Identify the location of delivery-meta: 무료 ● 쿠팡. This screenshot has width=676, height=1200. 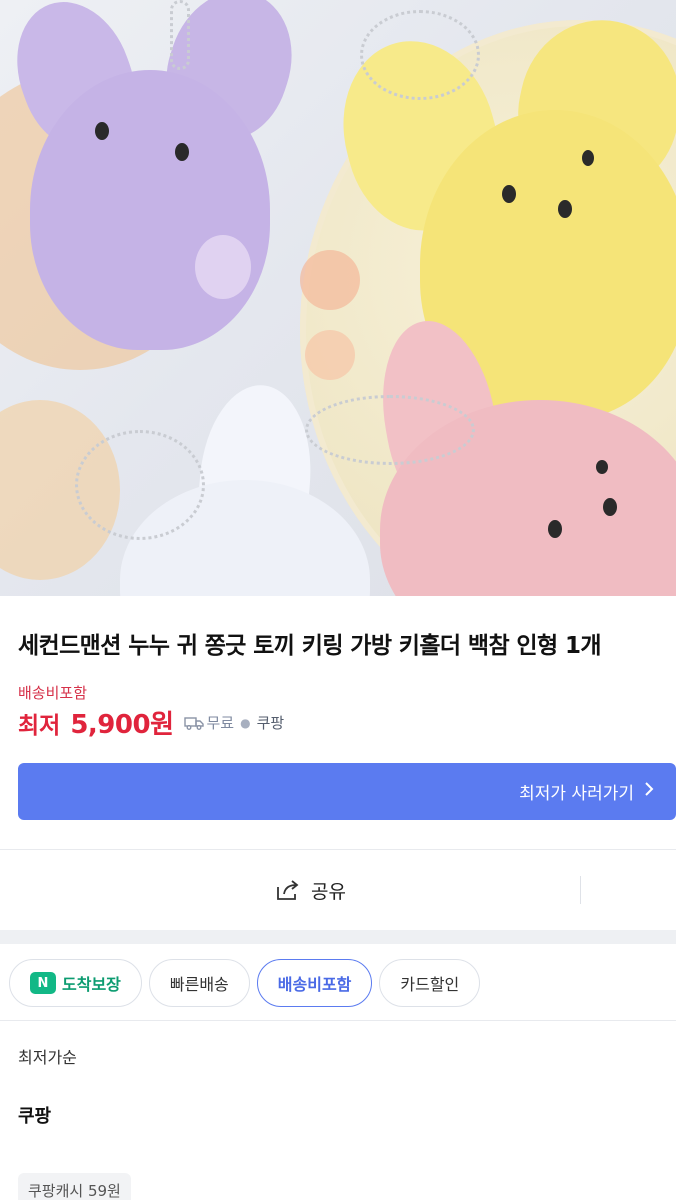
(234, 722).